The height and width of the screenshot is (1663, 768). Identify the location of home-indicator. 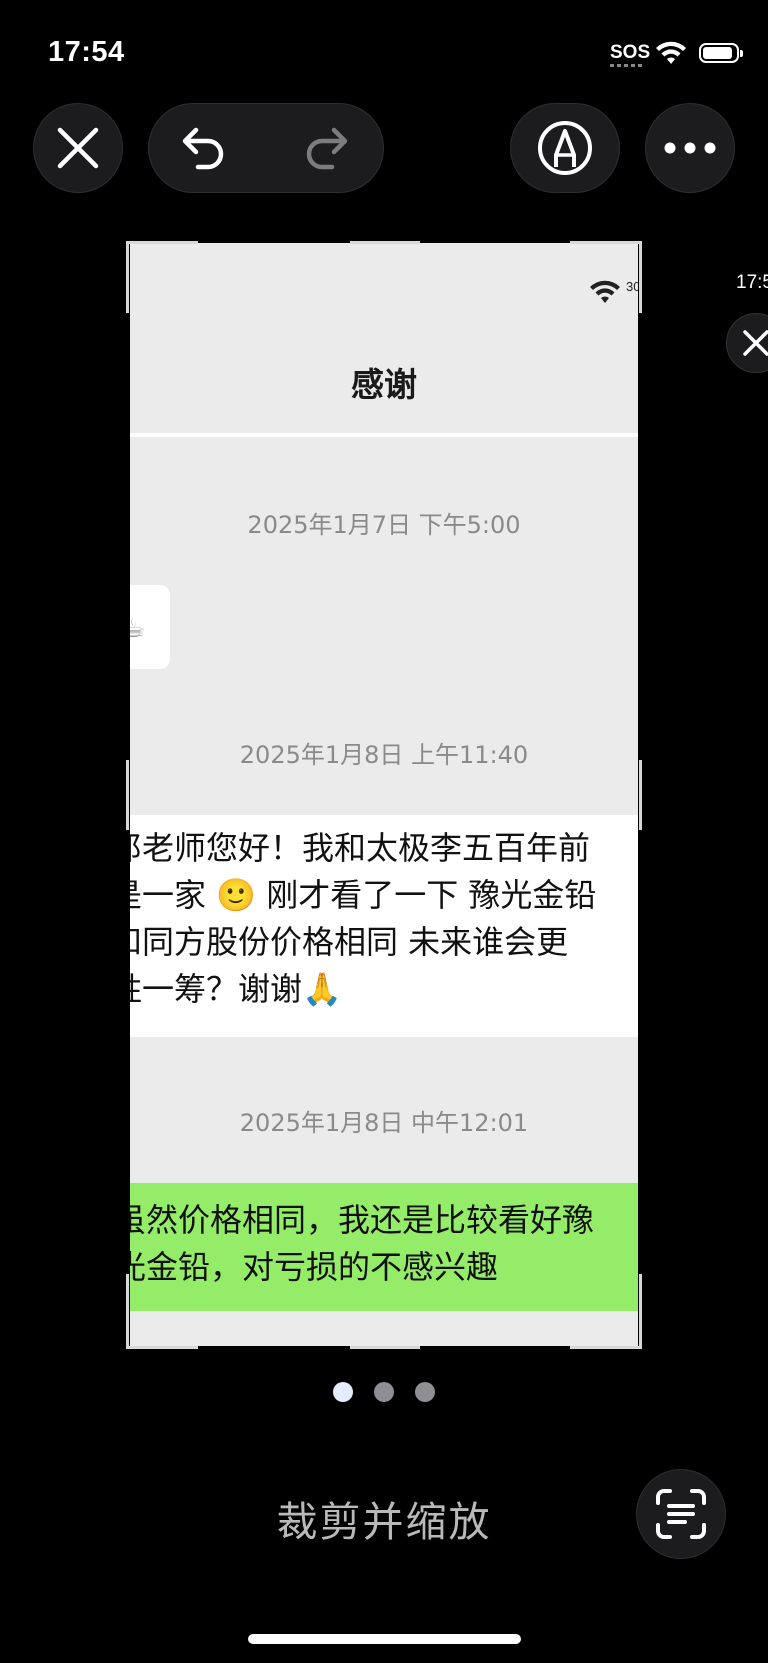
(384, 1639).